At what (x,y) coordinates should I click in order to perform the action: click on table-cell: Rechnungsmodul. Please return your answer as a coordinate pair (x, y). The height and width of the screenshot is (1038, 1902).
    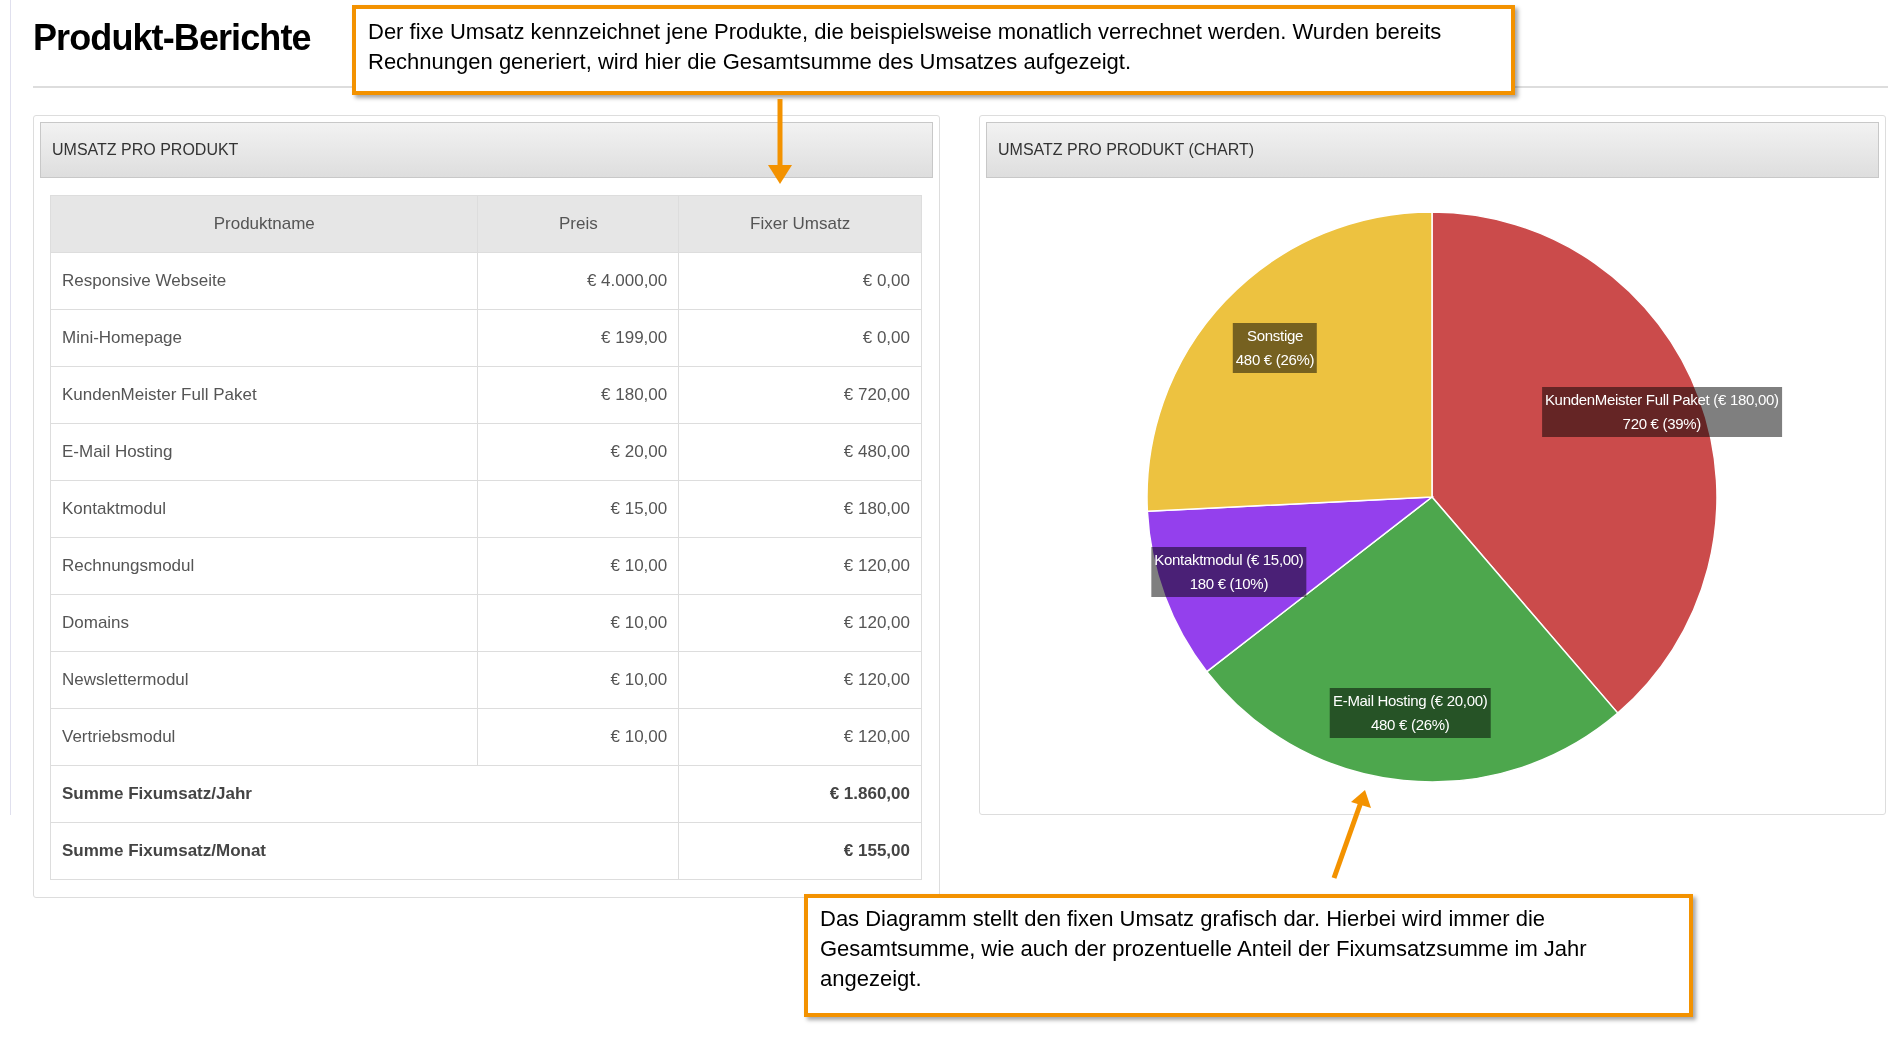
    Looking at the image, I should click on (264, 566).